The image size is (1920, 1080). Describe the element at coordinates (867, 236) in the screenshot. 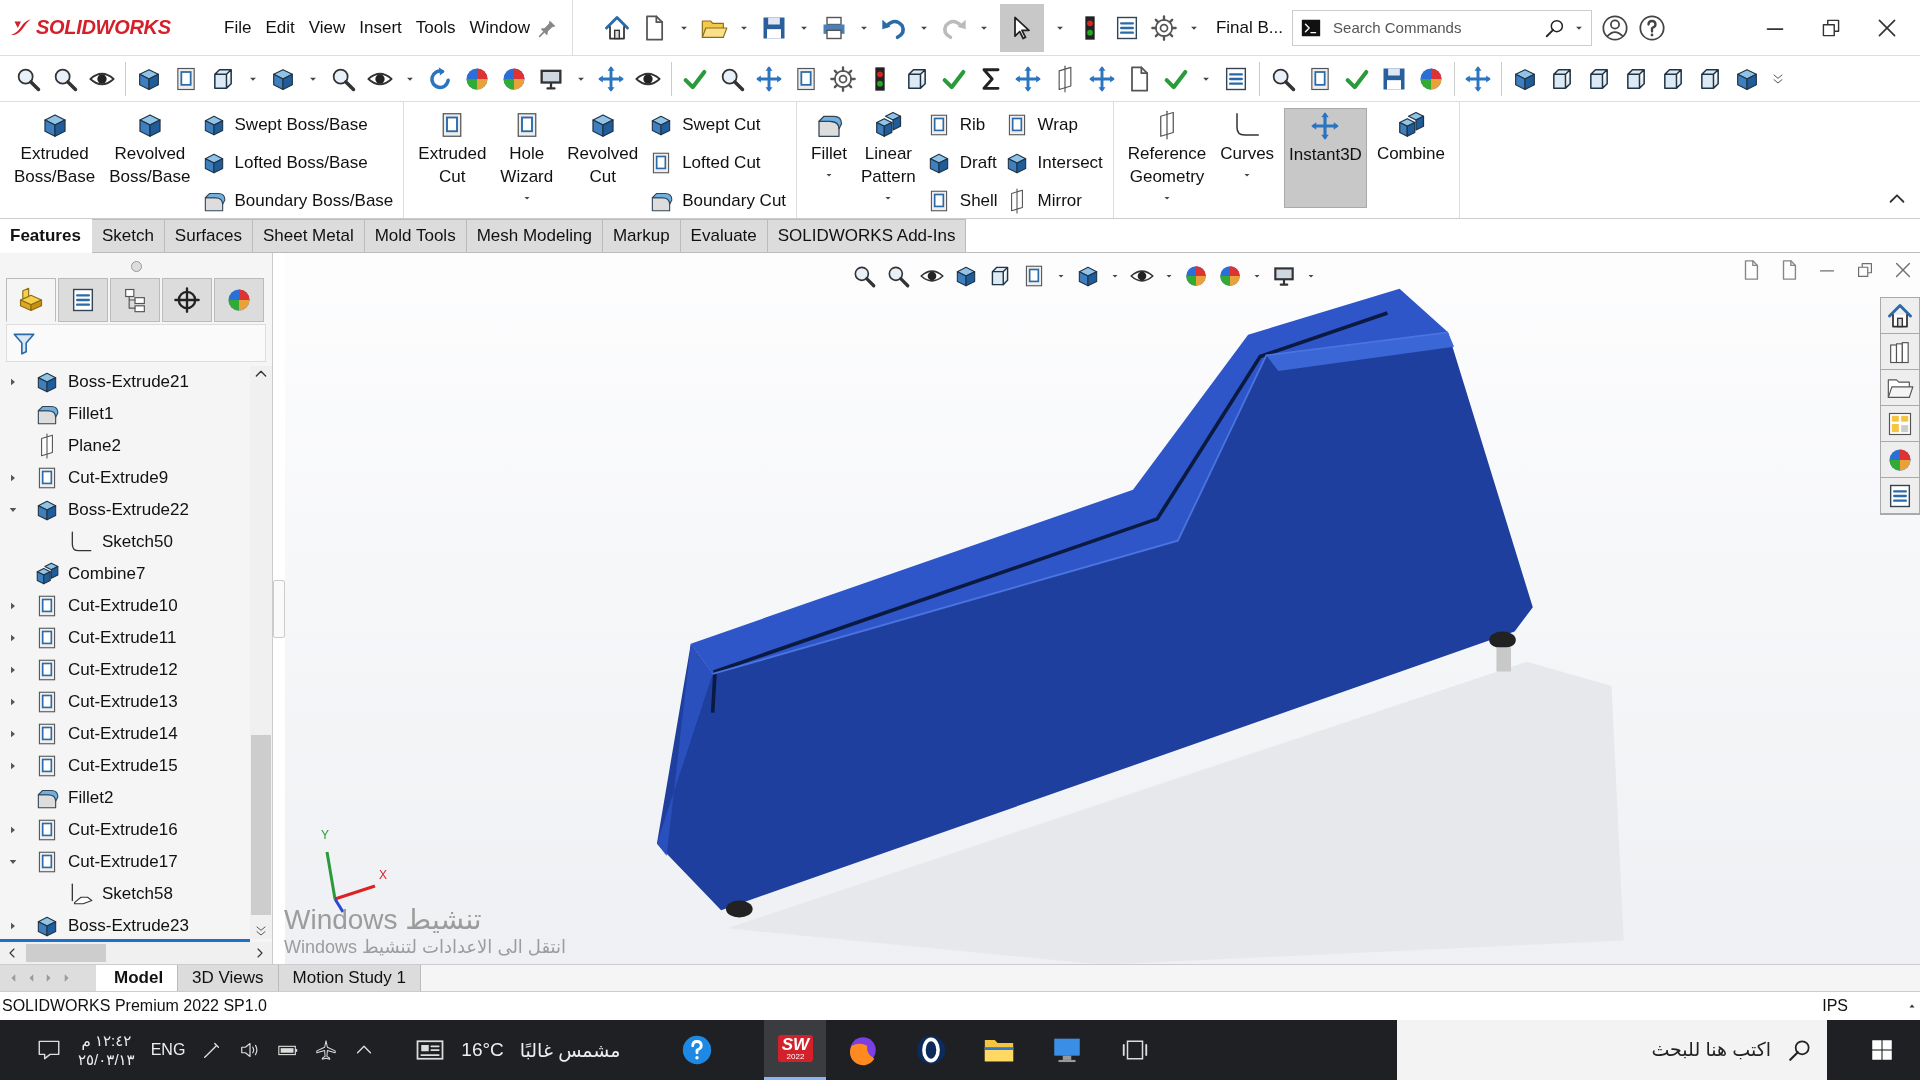

I see `tab: SOLIDWORKS Add-Ins` at that location.